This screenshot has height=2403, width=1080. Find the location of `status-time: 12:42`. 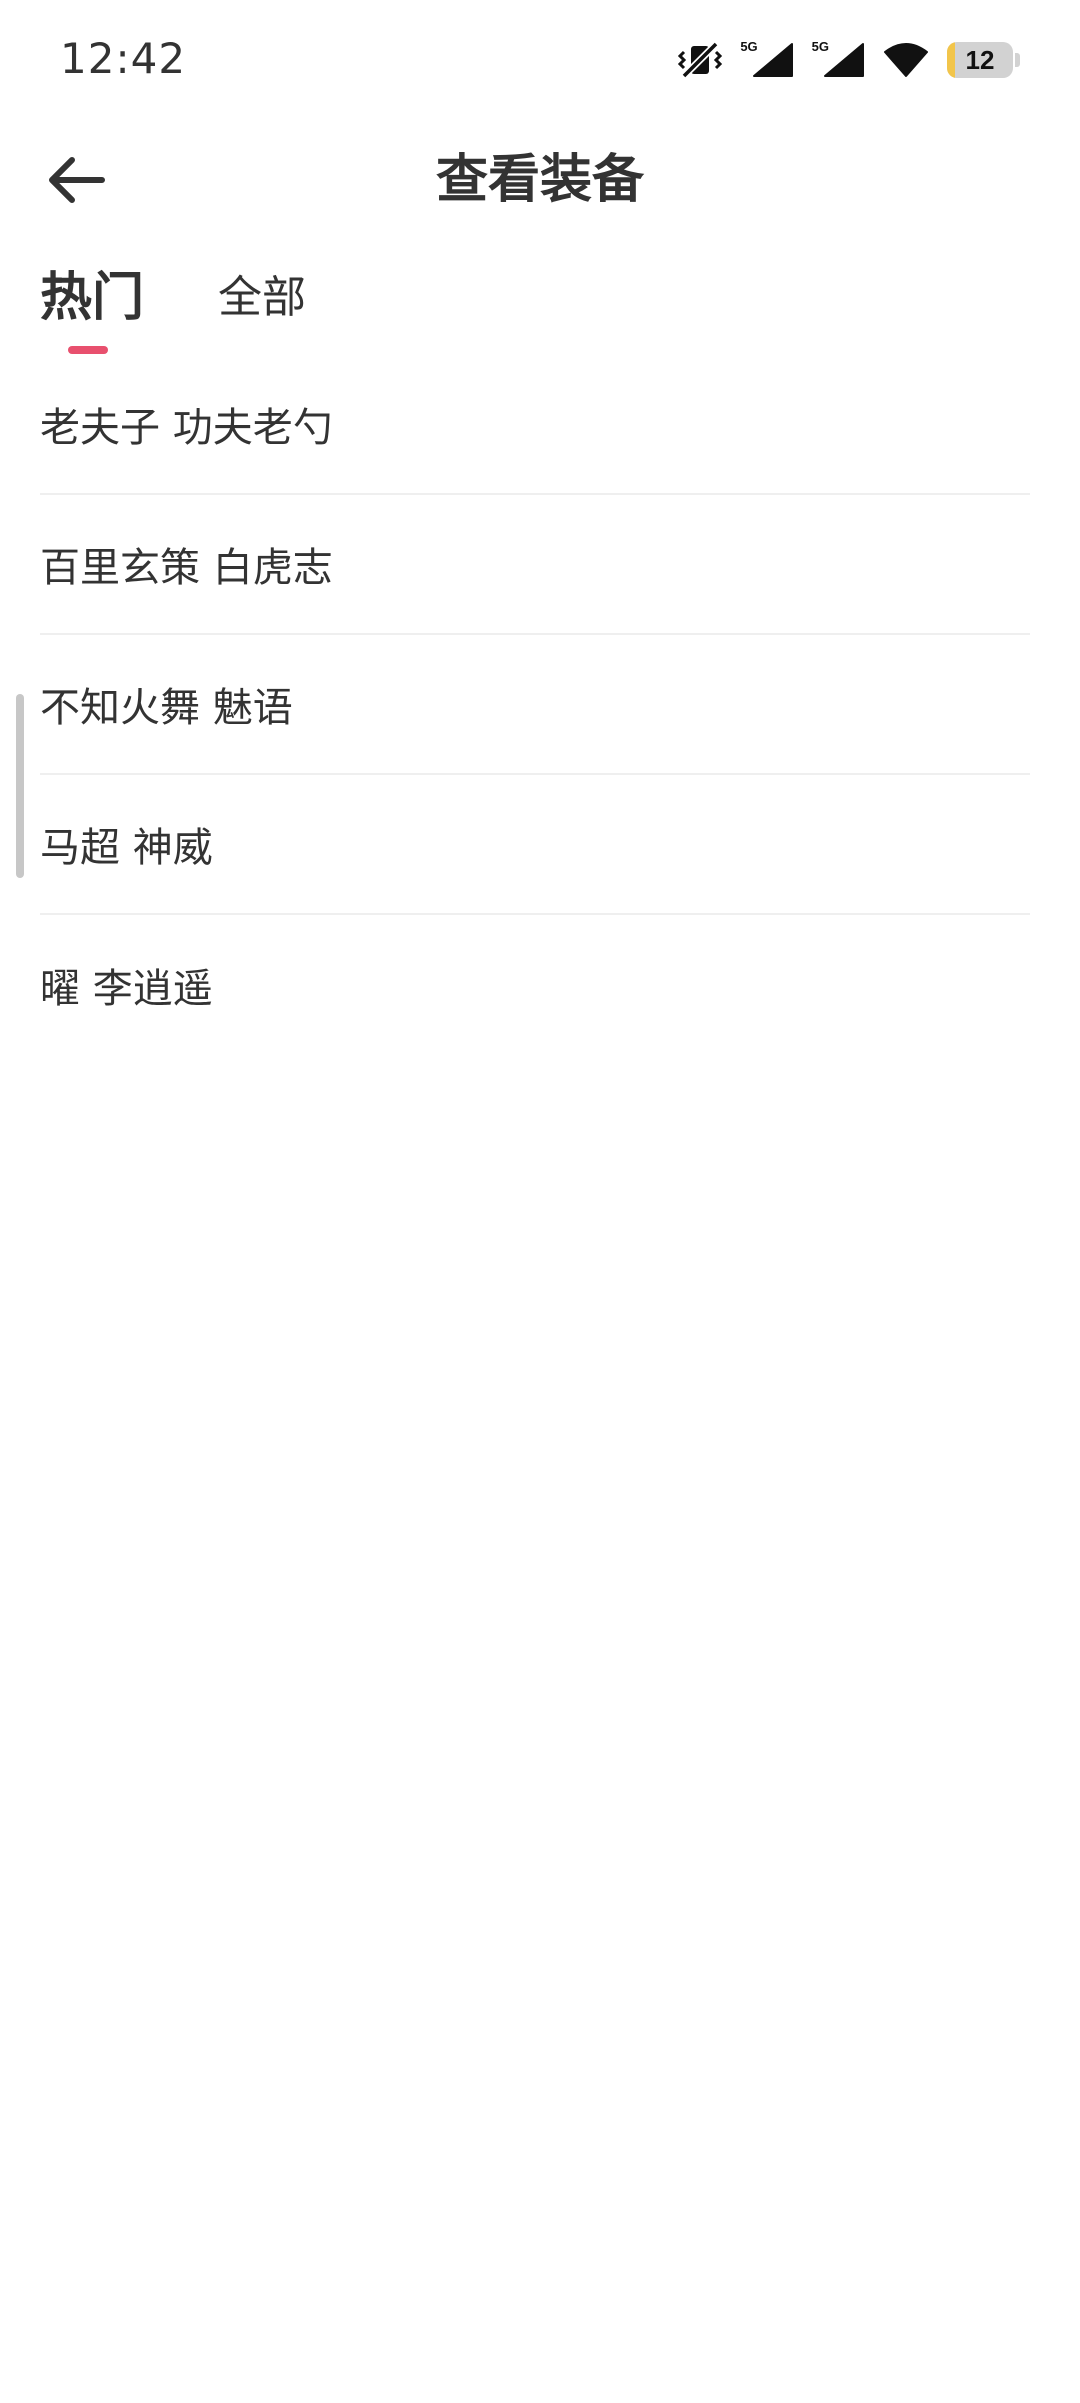

status-time: 12:42 is located at coordinates (123, 58).